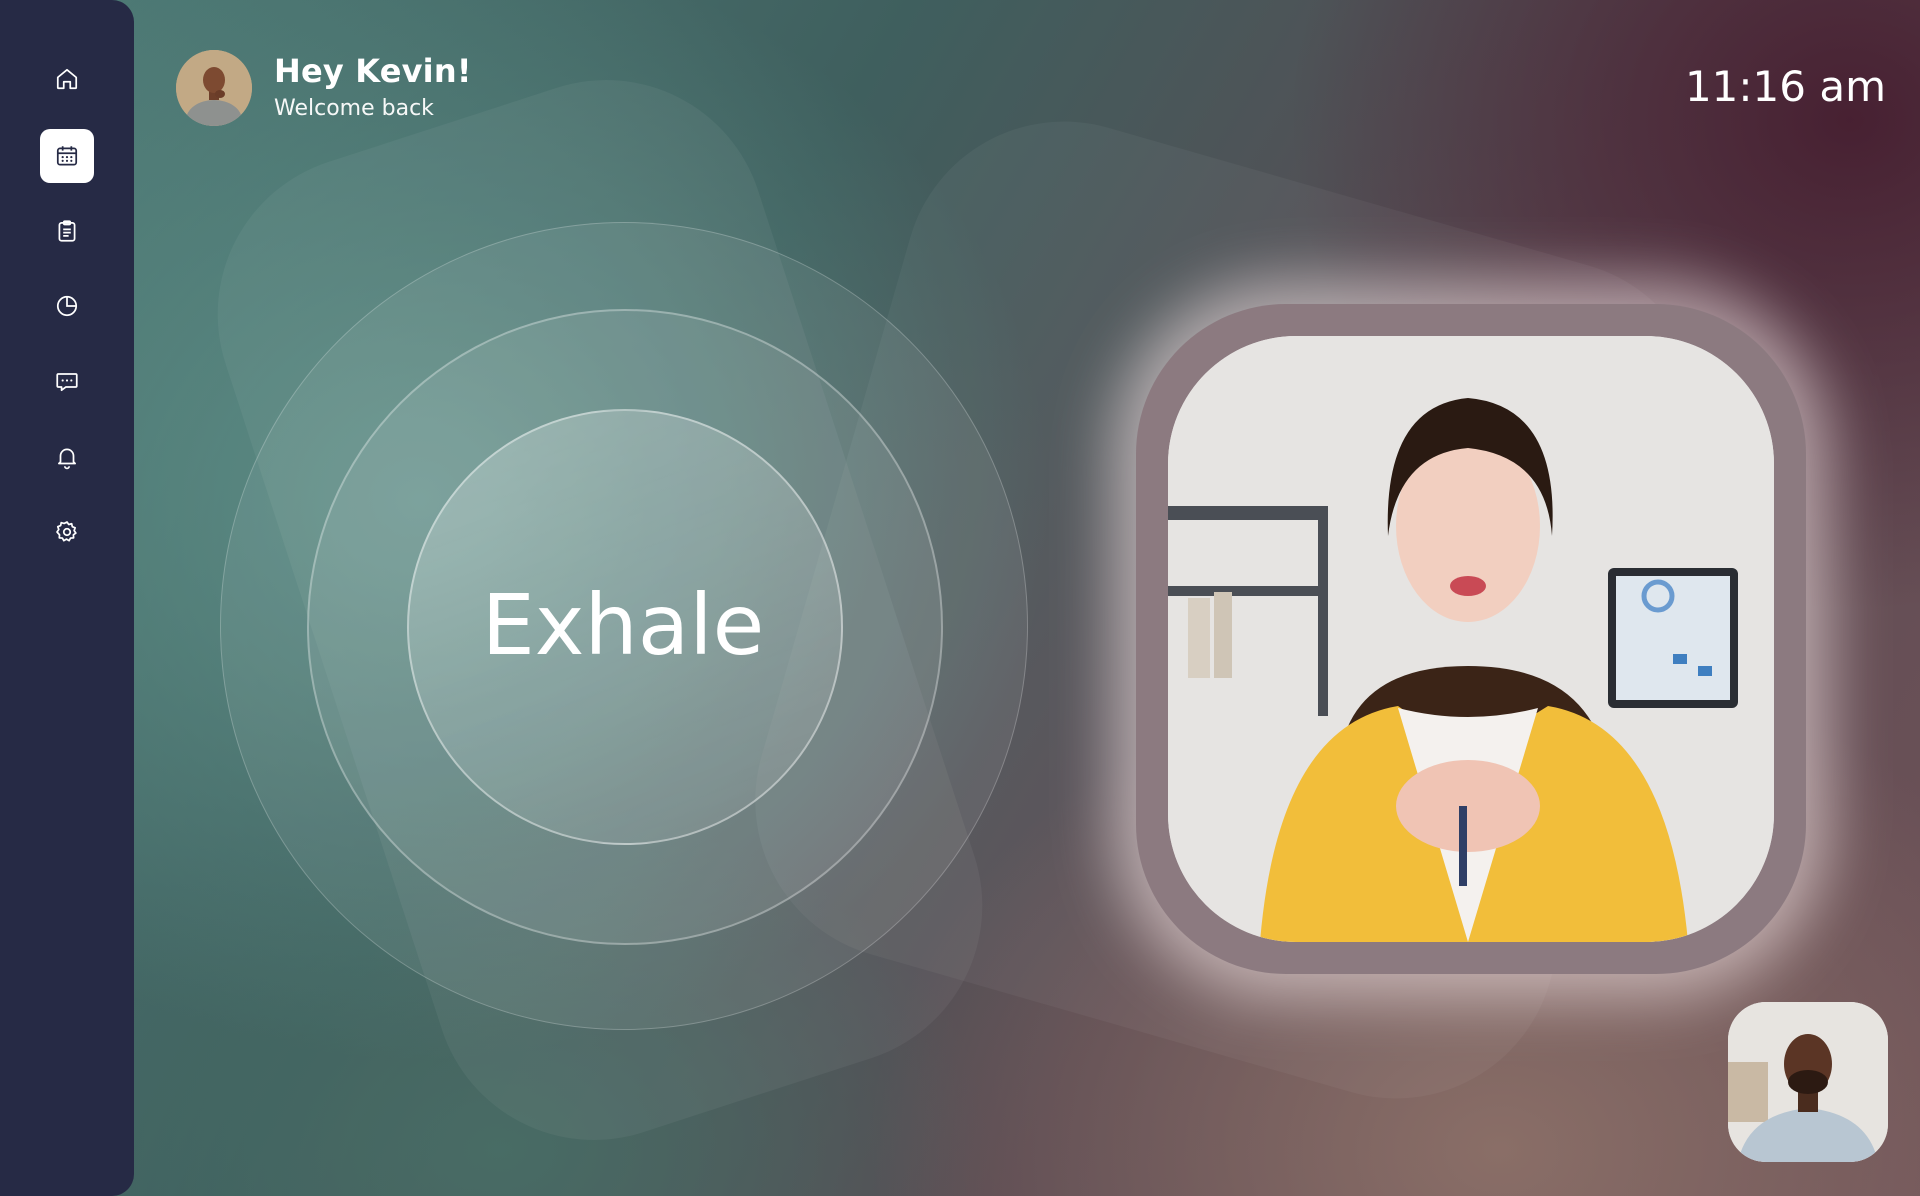  I want to click on avatar-image, so click(214, 88).